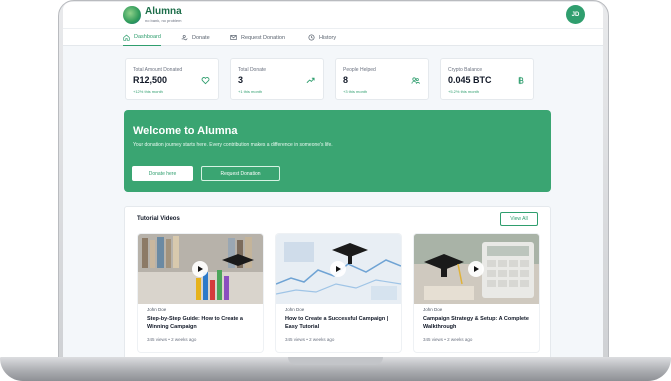 Image resolution: width=671 pixels, height=381 pixels. I want to click on alumna-logo-icon, so click(132, 15).